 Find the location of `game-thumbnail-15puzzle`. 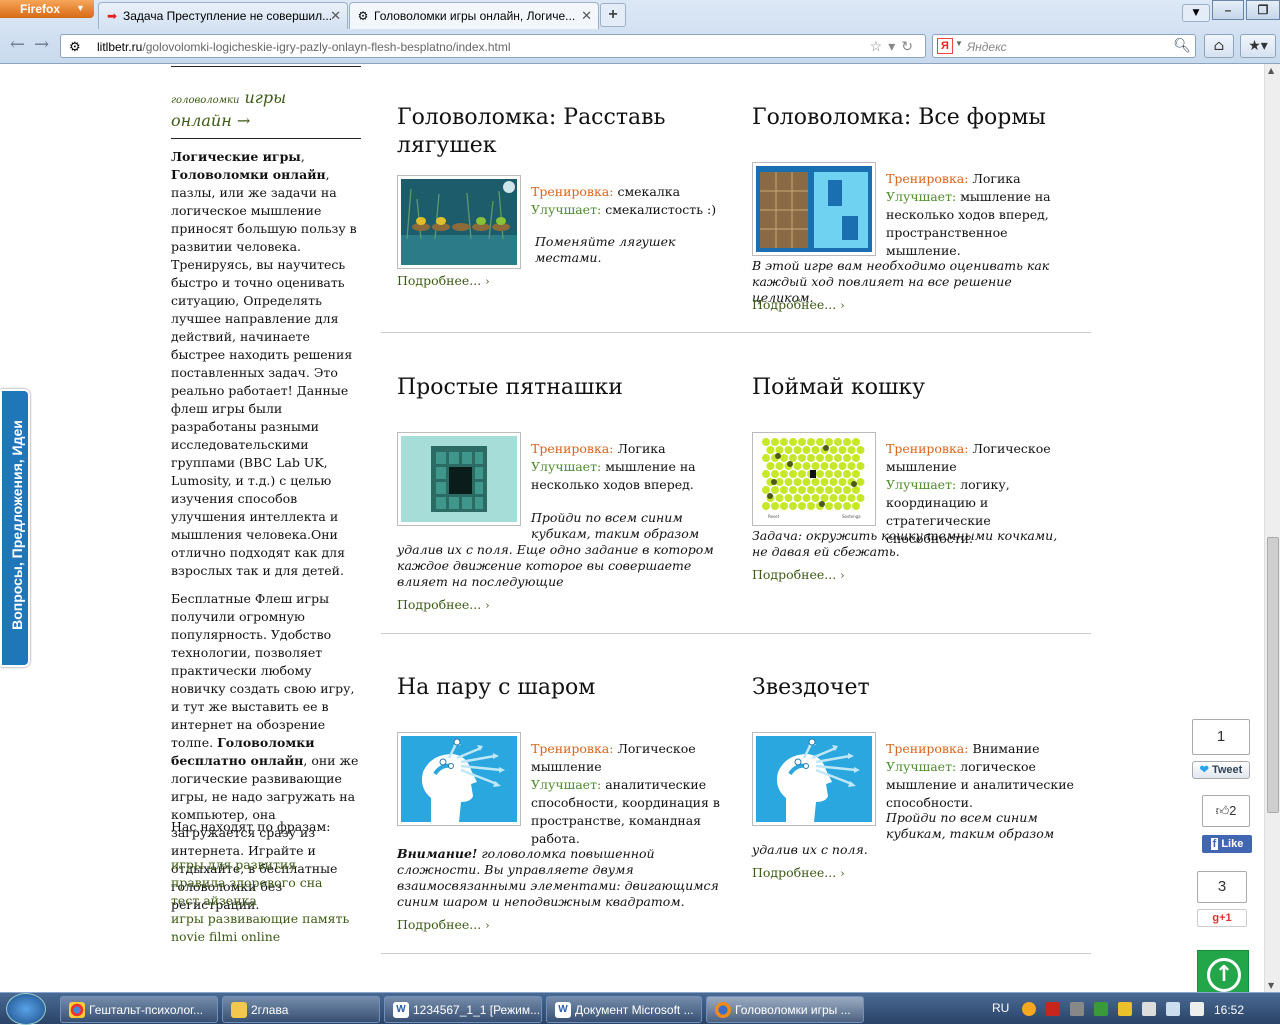

game-thumbnail-15puzzle is located at coordinates (459, 479).